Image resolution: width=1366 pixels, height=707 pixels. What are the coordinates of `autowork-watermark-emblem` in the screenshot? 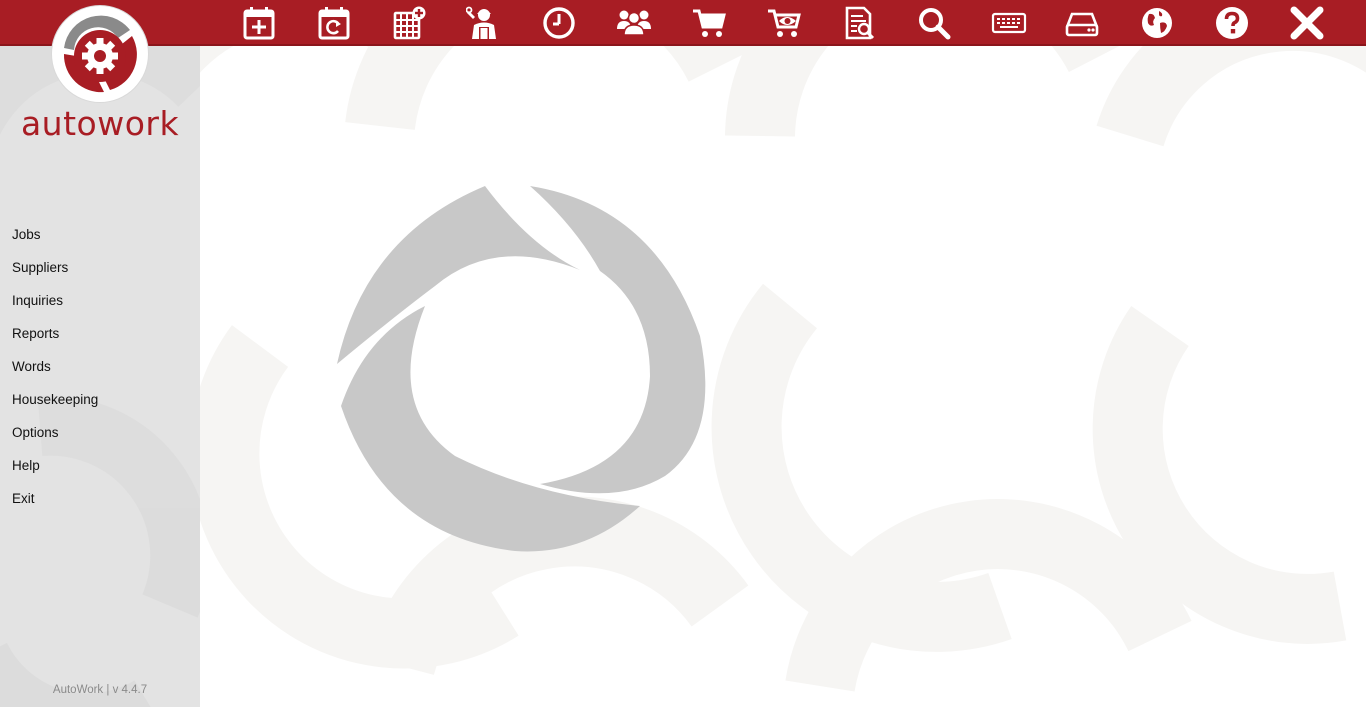 It's located at (521, 369).